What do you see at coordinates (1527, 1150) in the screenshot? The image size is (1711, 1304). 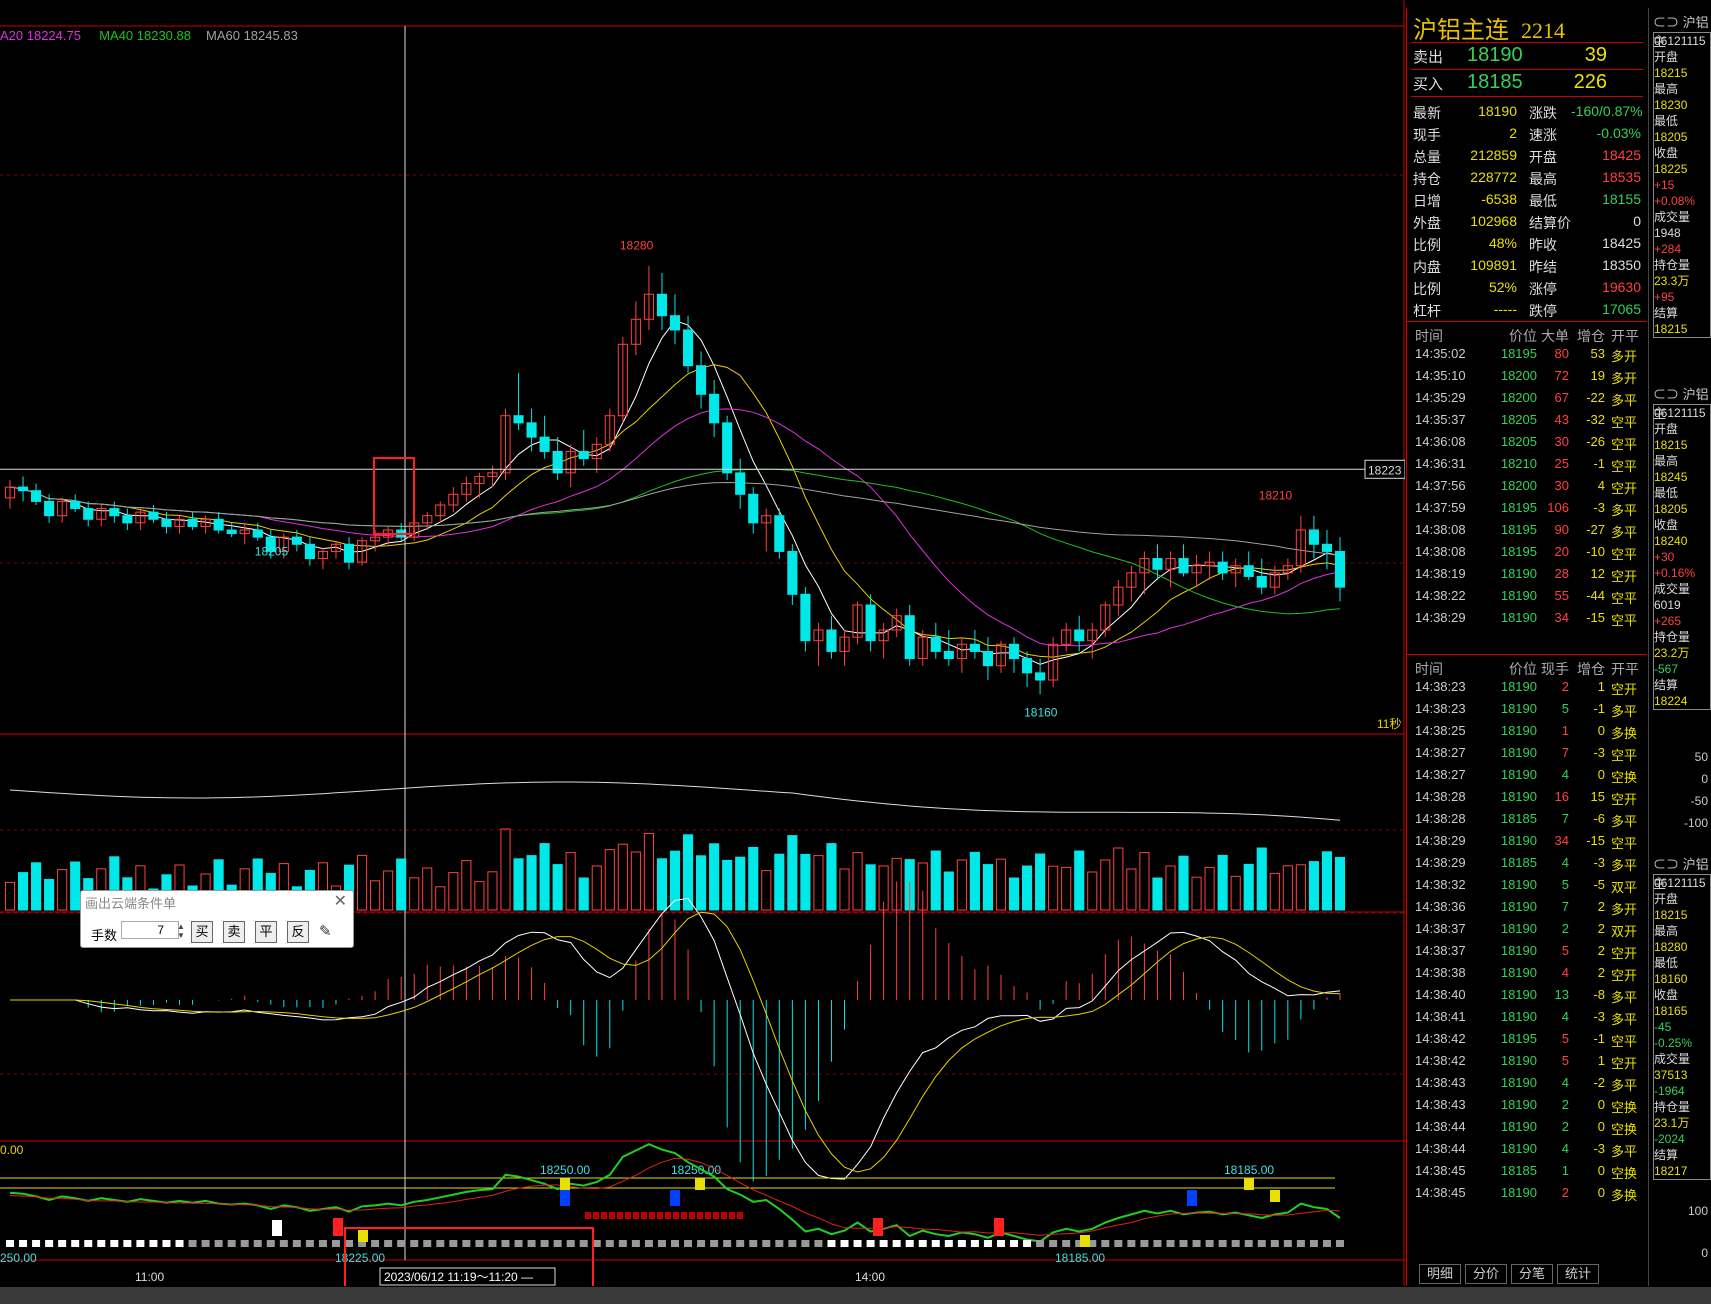 I see `tick-row: 14:38:44 18190 4 -3 多平` at bounding box center [1527, 1150].